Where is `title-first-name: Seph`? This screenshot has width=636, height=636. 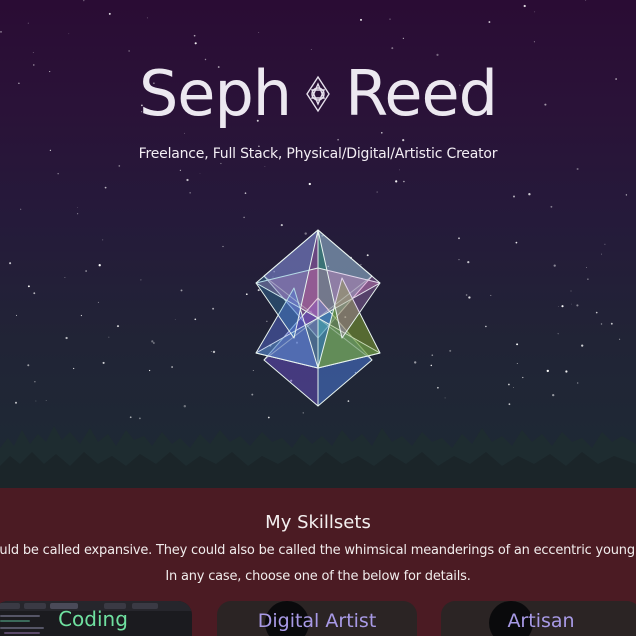 title-first-name: Seph is located at coordinates (215, 93).